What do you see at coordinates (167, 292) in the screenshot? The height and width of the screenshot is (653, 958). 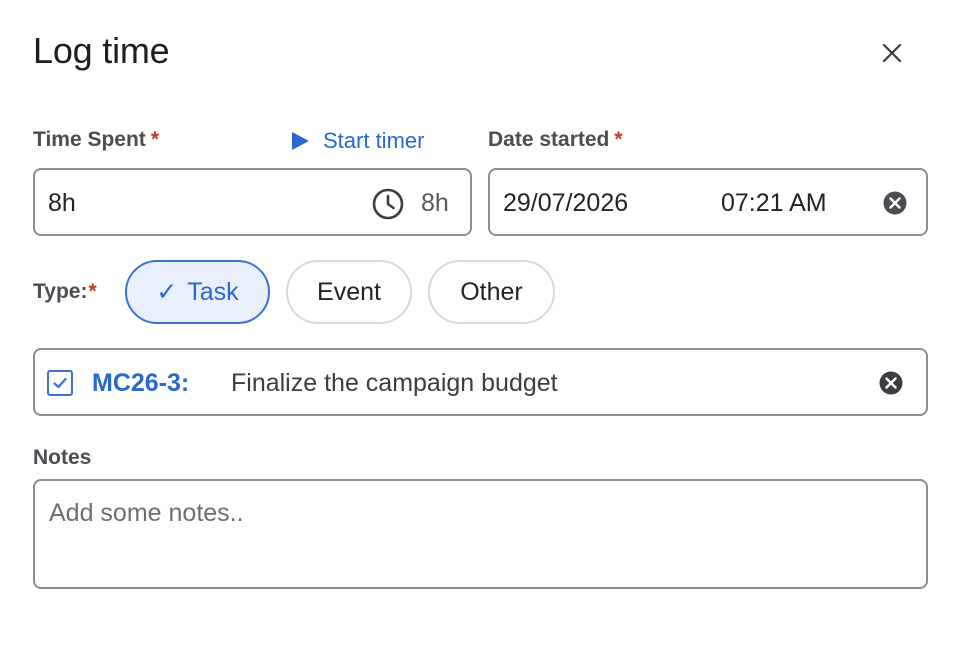 I see `check-icon: ✓` at bounding box center [167, 292].